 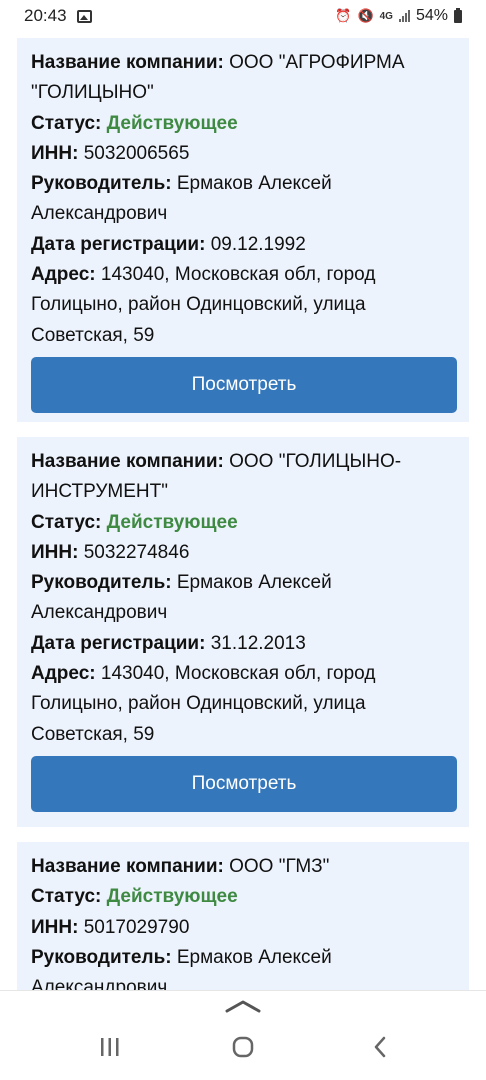 I want to click on status-bar: 20:43 ⏰ 🔇 4G 54%, so click(x=243, y=16).